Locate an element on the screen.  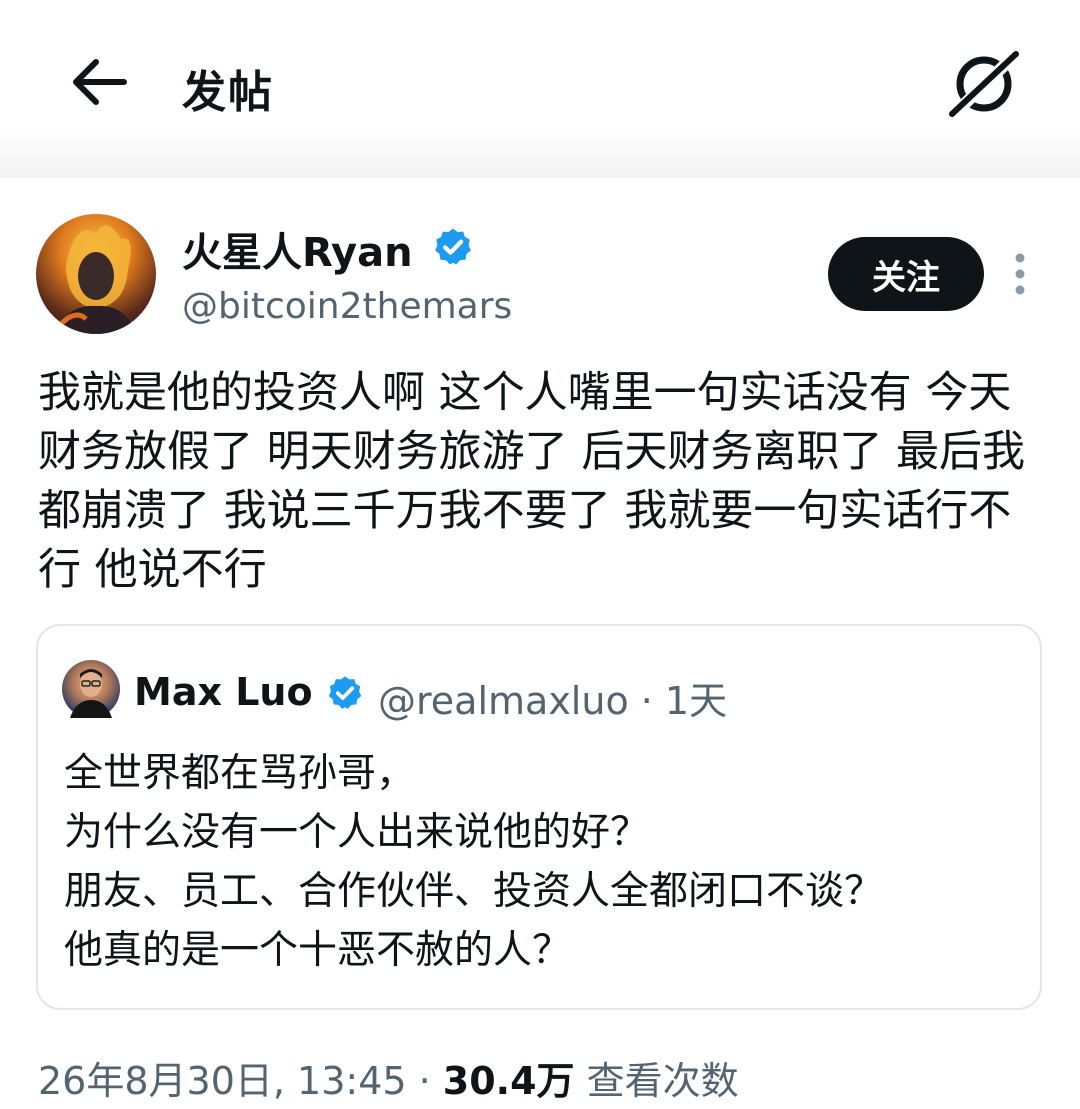
follow-button: 关注 is located at coordinates (906, 274).